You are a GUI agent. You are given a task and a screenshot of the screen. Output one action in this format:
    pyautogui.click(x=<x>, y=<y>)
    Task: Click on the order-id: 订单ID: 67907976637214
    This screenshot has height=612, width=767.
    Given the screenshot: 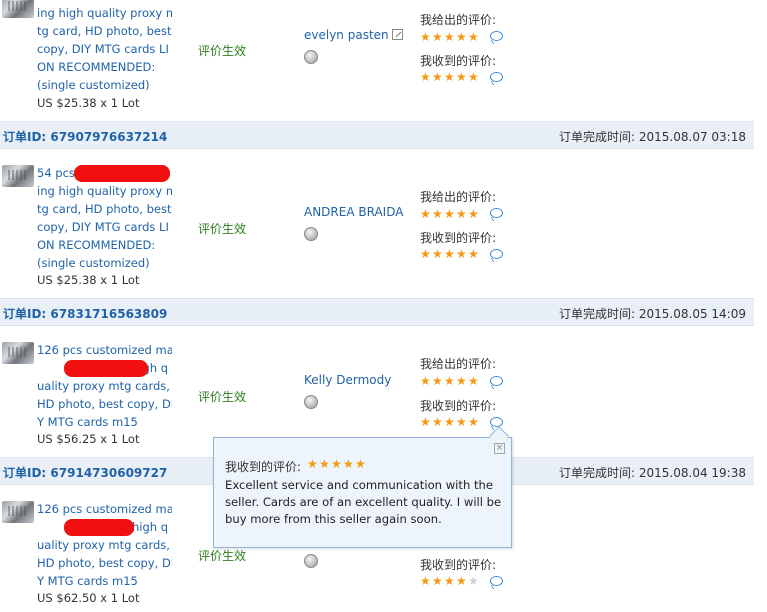 What is the action you would take?
    pyautogui.click(x=85, y=136)
    